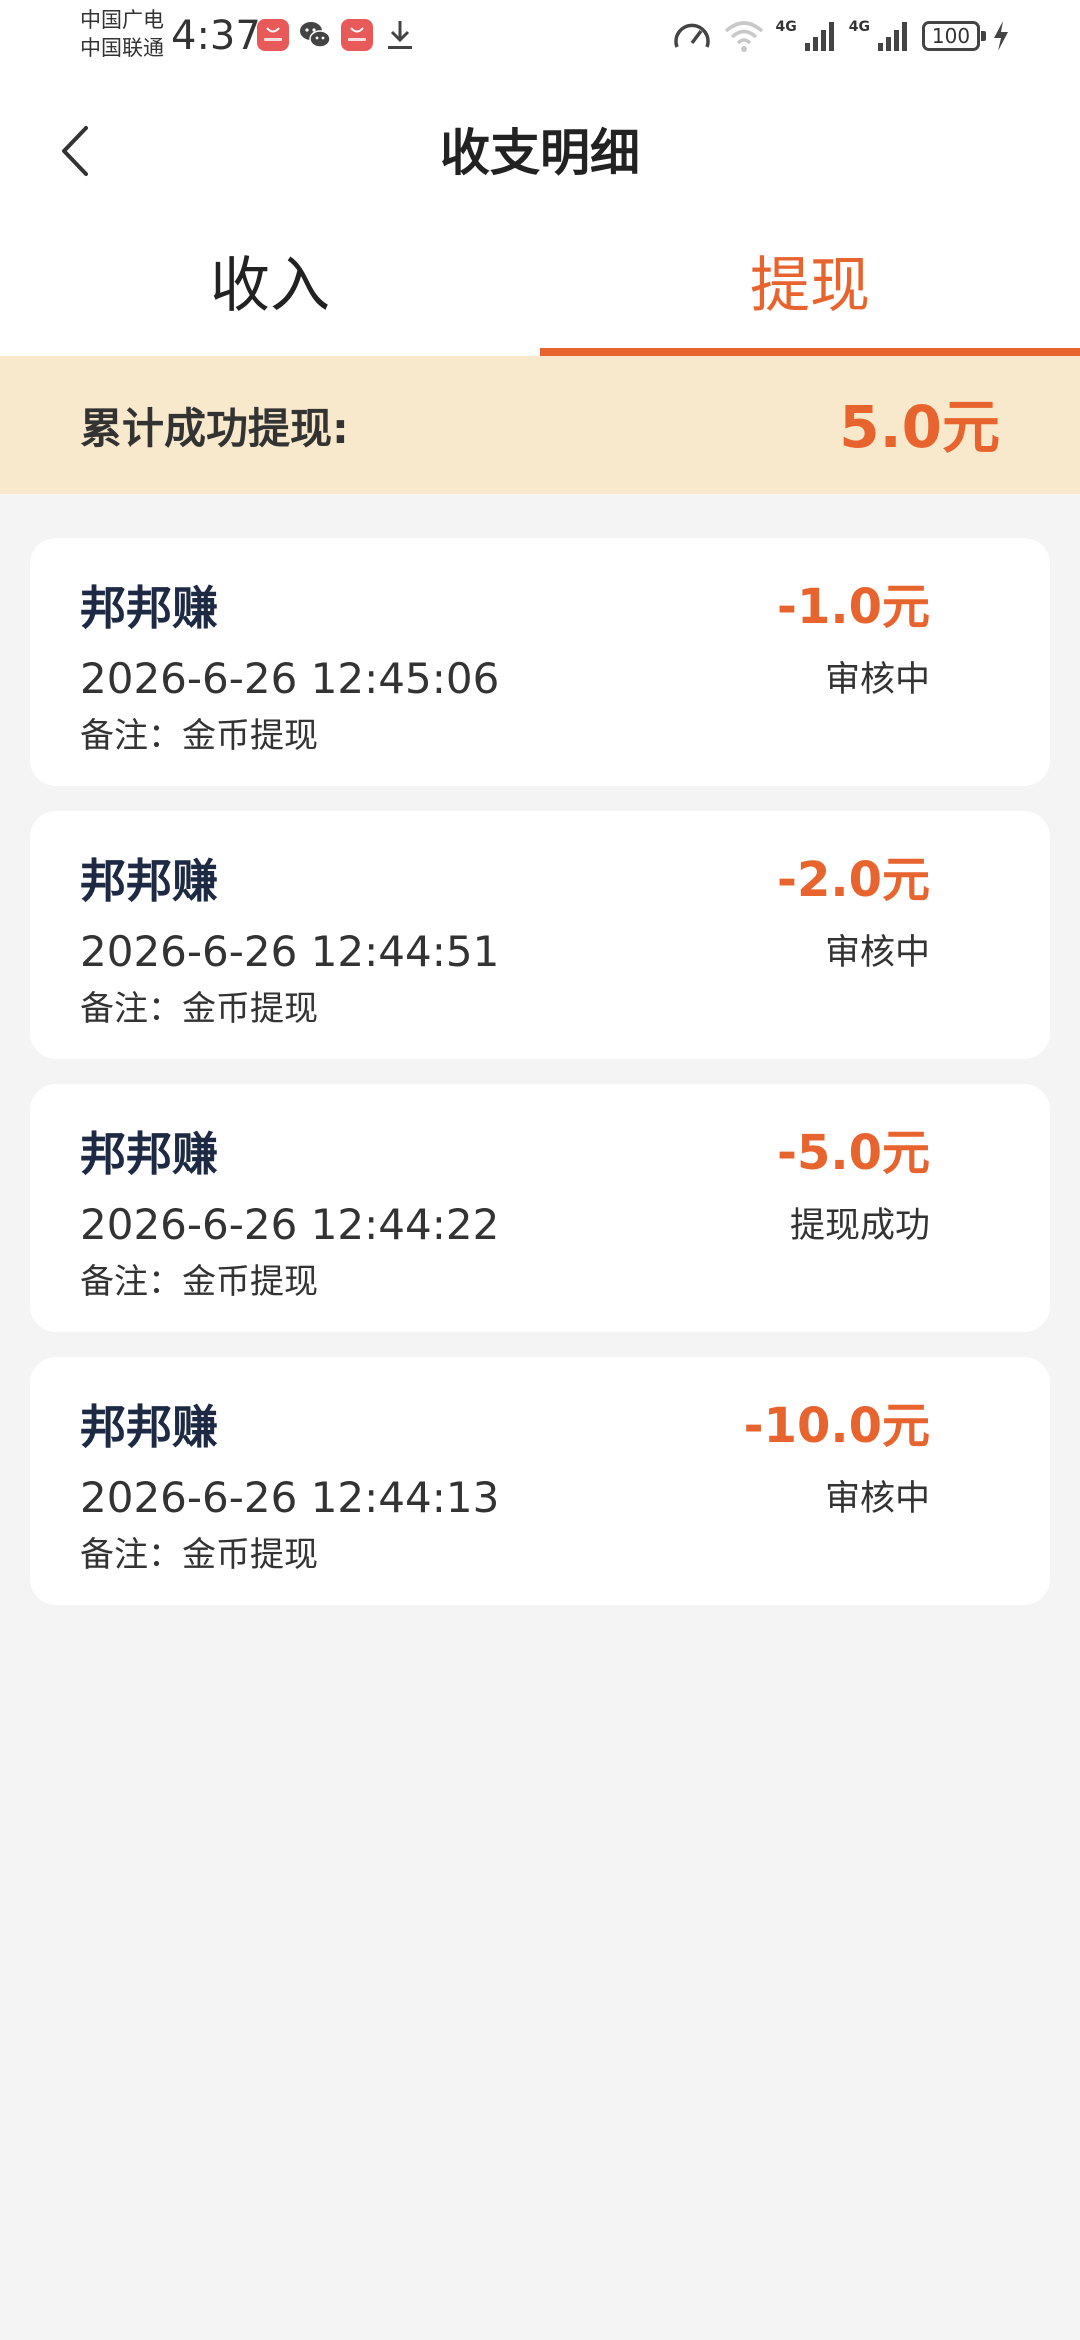  I want to click on wifi-icon, so click(743, 36).